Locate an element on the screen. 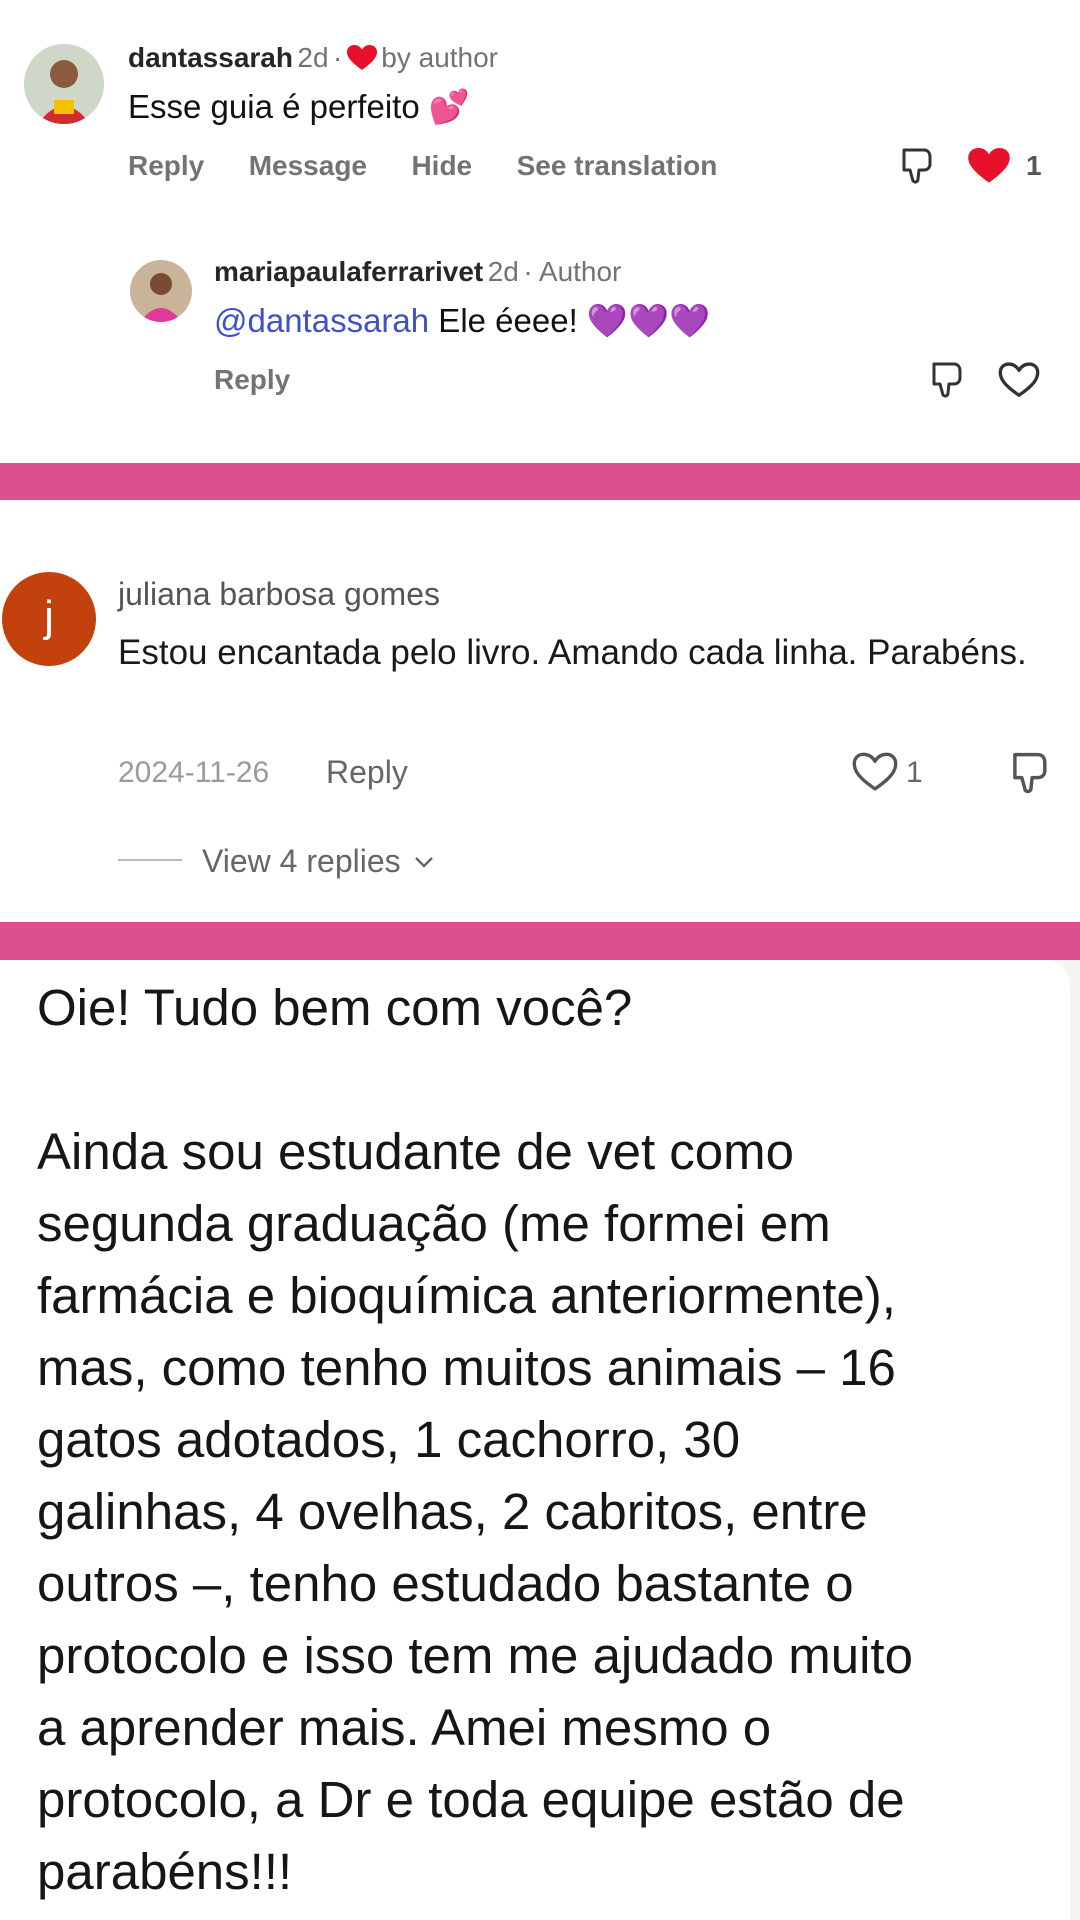 Image resolution: width=1080 pixels, height=1920 pixels. reply-actions: Reply is located at coordinates (272, 380).